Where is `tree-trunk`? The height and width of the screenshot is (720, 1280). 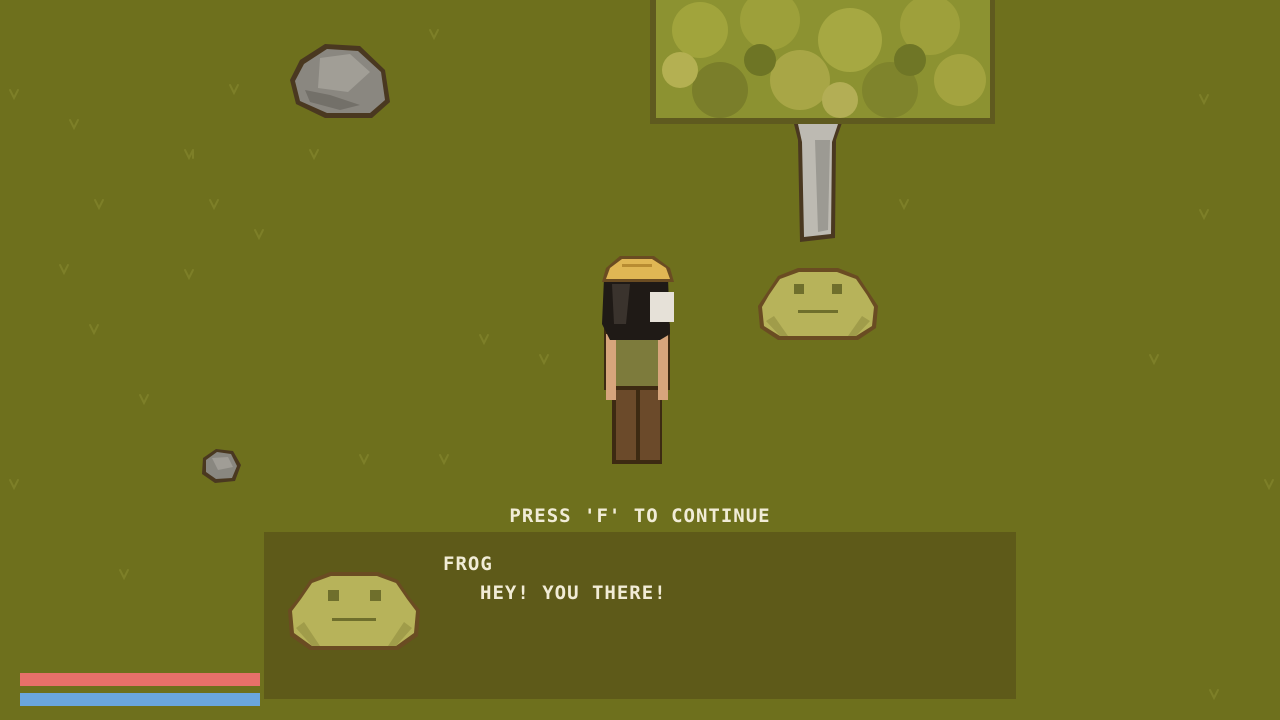
tree-trunk is located at coordinates (818, 181).